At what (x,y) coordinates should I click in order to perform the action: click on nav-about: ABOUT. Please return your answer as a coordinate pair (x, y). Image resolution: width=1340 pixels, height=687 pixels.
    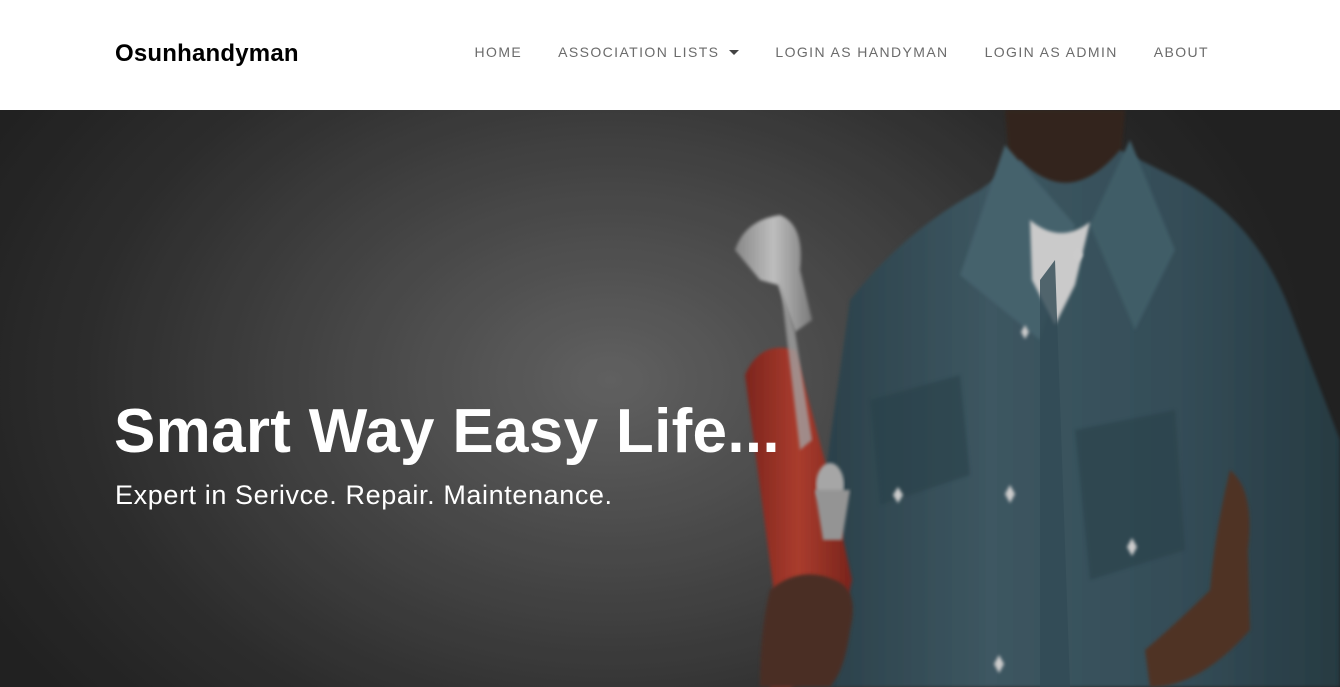
    Looking at the image, I should click on (1181, 52).